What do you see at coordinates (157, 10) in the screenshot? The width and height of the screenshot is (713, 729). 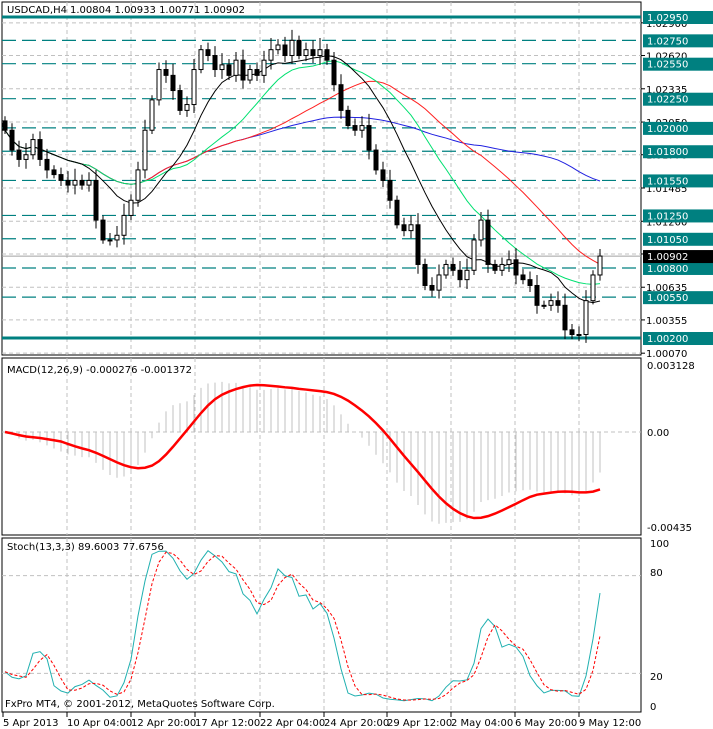 I see `chart-ohlc: 1.00804 1.00933 1.00771 1.00902` at bounding box center [157, 10].